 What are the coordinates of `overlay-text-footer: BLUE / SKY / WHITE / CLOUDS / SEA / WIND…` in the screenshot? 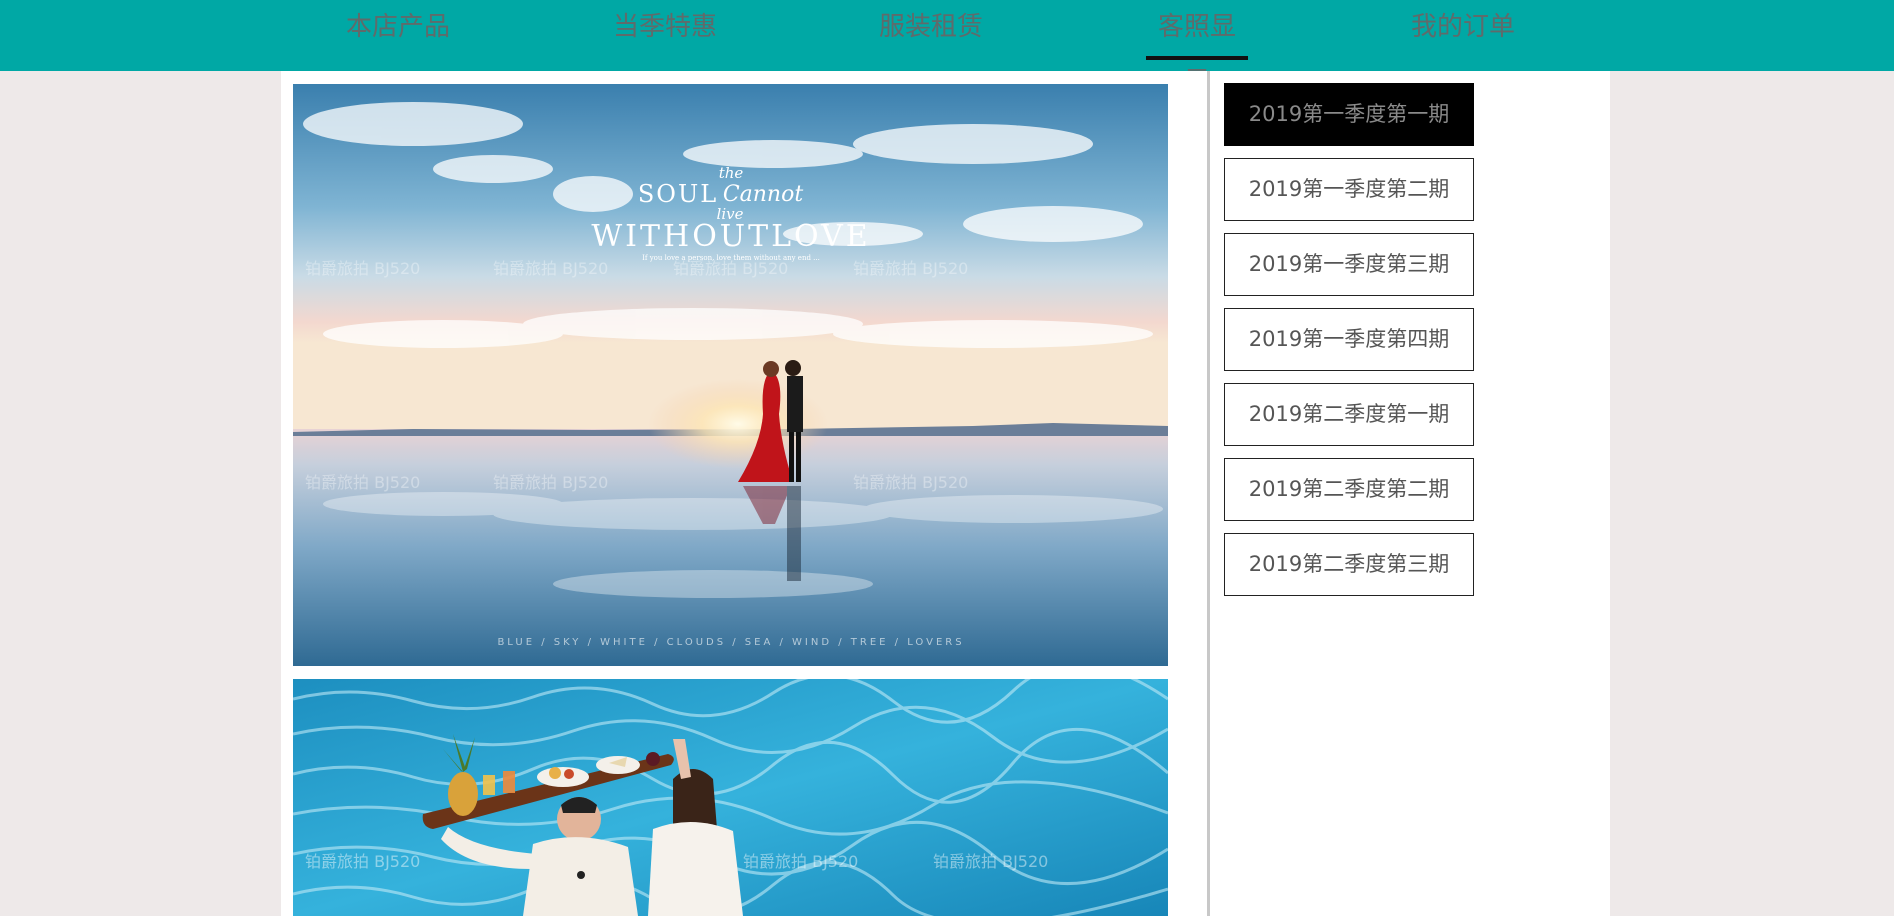 It's located at (730, 642).